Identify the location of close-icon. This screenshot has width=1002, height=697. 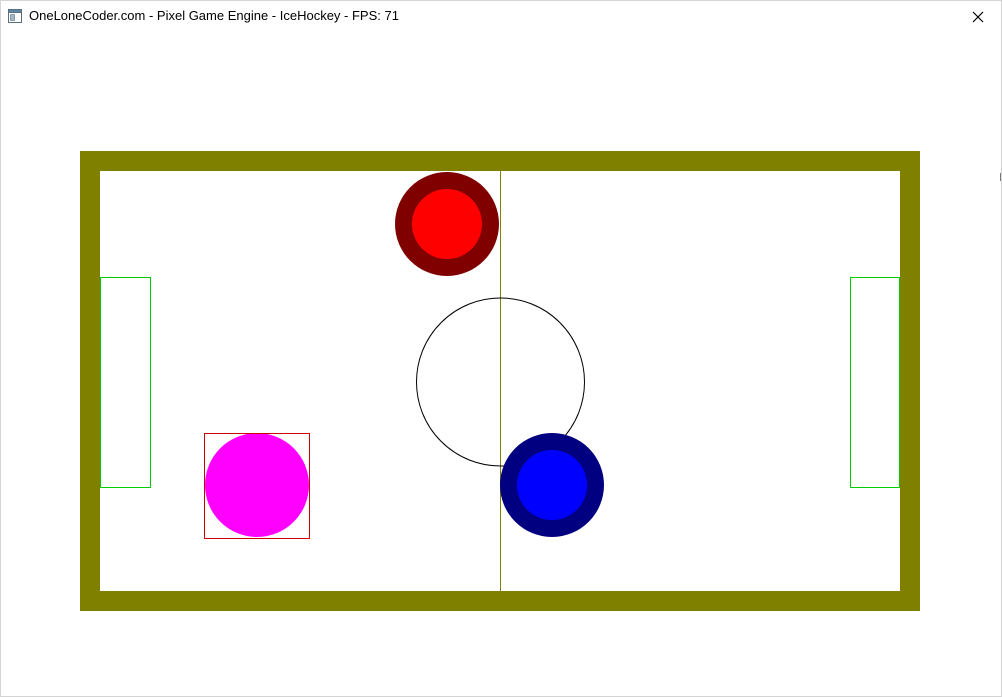
(978, 16).